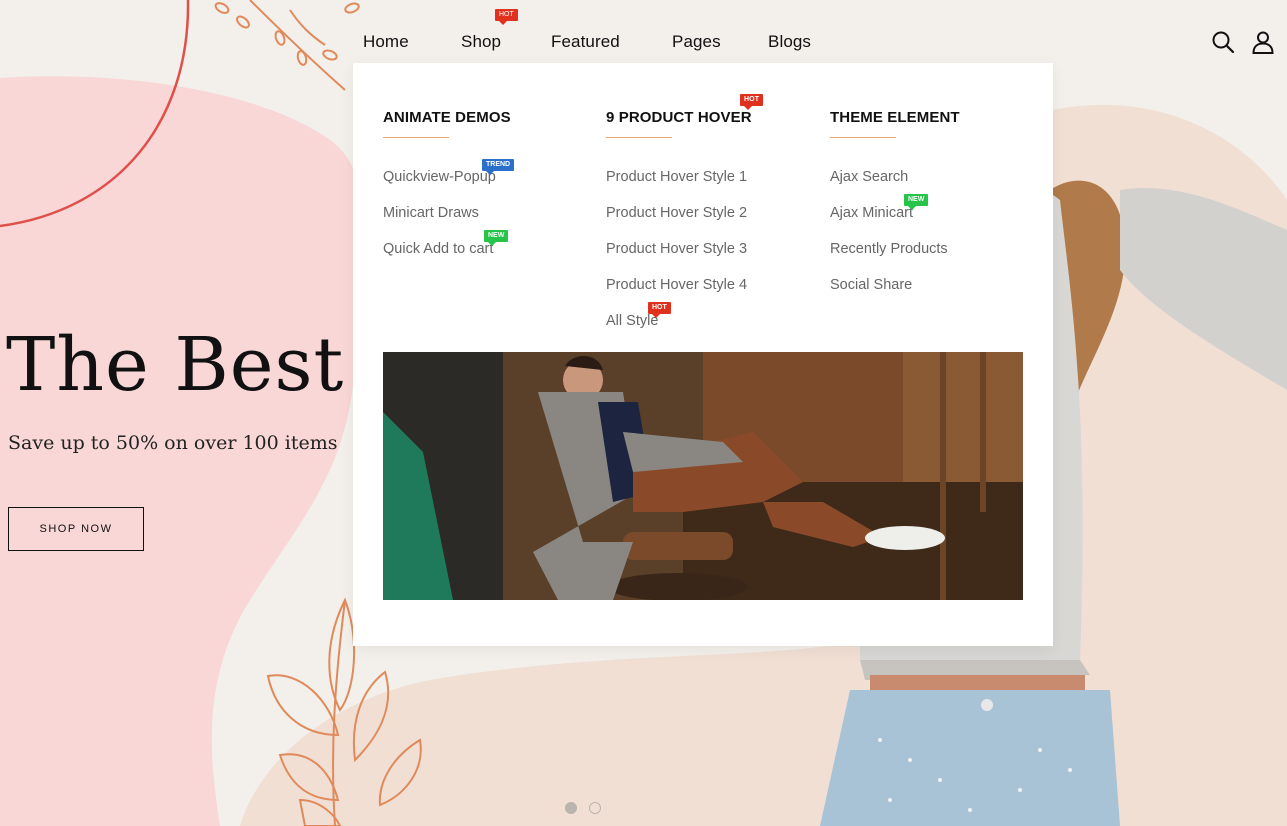 The height and width of the screenshot is (826, 1287). I want to click on nav-shop: Shop HOT, so click(489, 31).